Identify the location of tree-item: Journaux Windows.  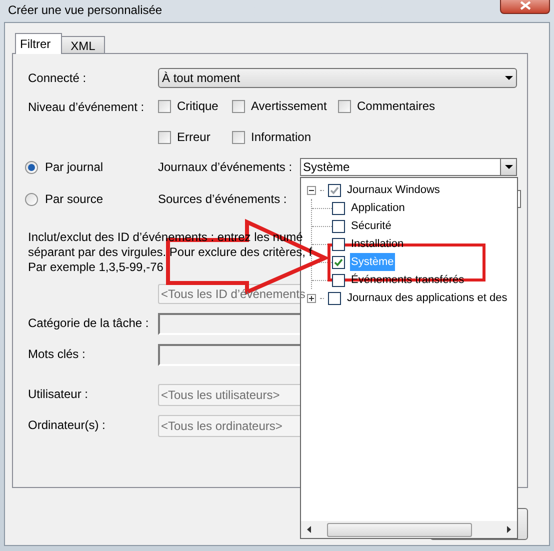
(393, 190).